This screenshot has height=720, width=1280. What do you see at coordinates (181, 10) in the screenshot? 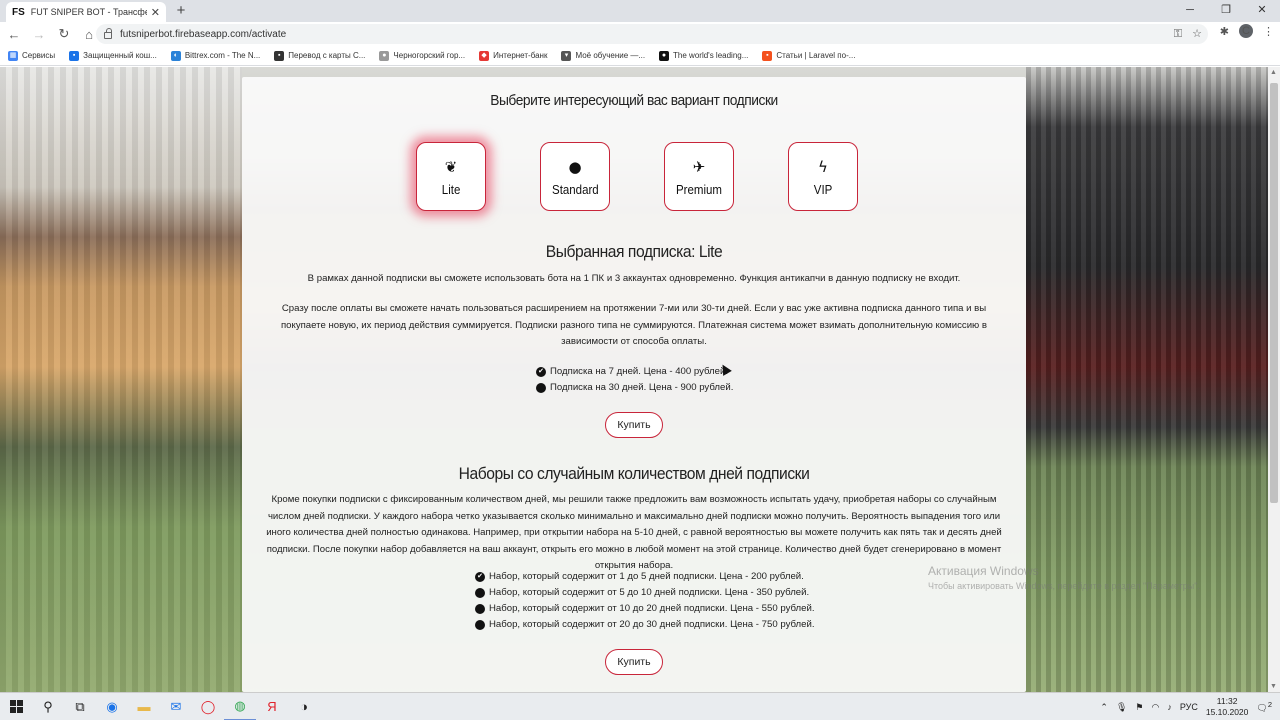
I see `new-tab-icon: +` at bounding box center [181, 10].